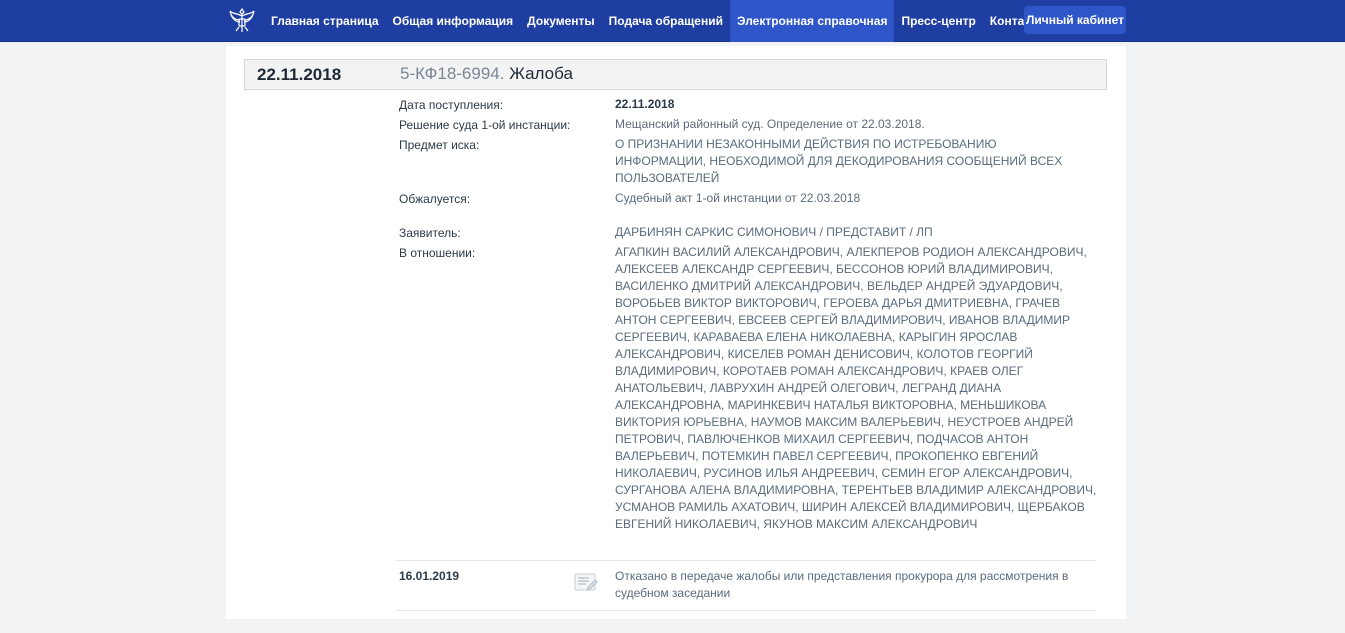  I want to click on nav-item-home: Главная страница, so click(325, 21).